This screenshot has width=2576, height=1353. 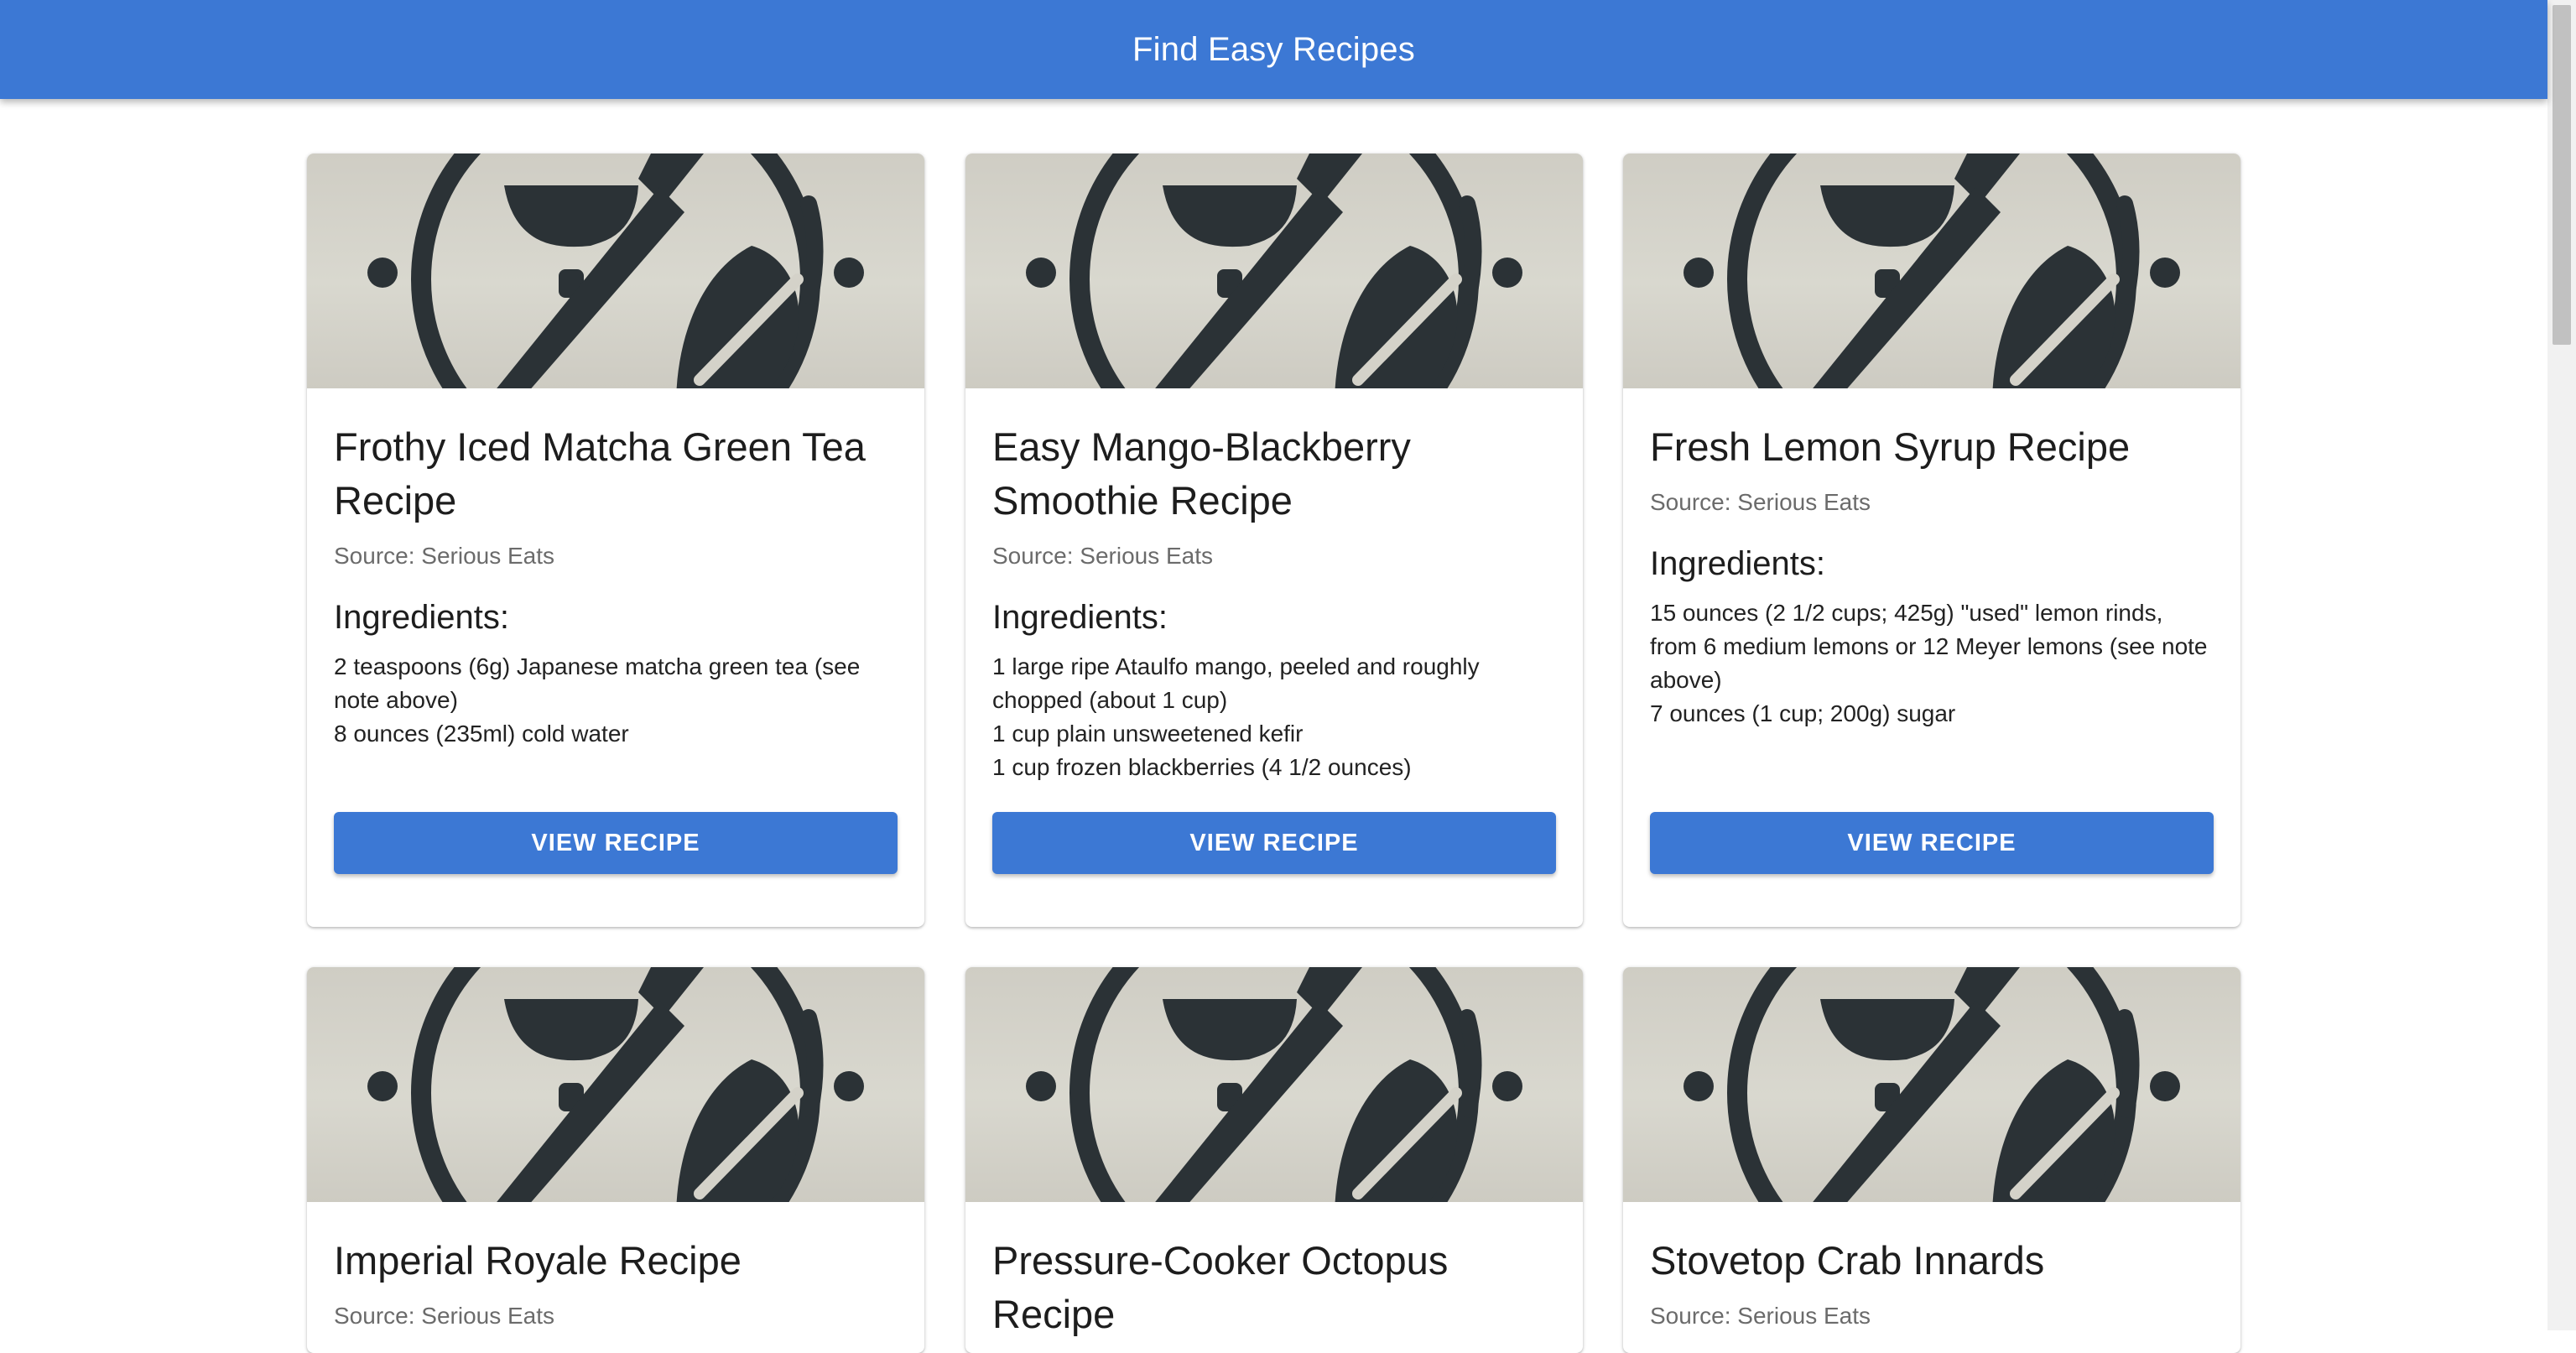 What do you see at coordinates (1148, 734) in the screenshot?
I see `ingredient-item: 1 cup plain unsweetened kefir` at bounding box center [1148, 734].